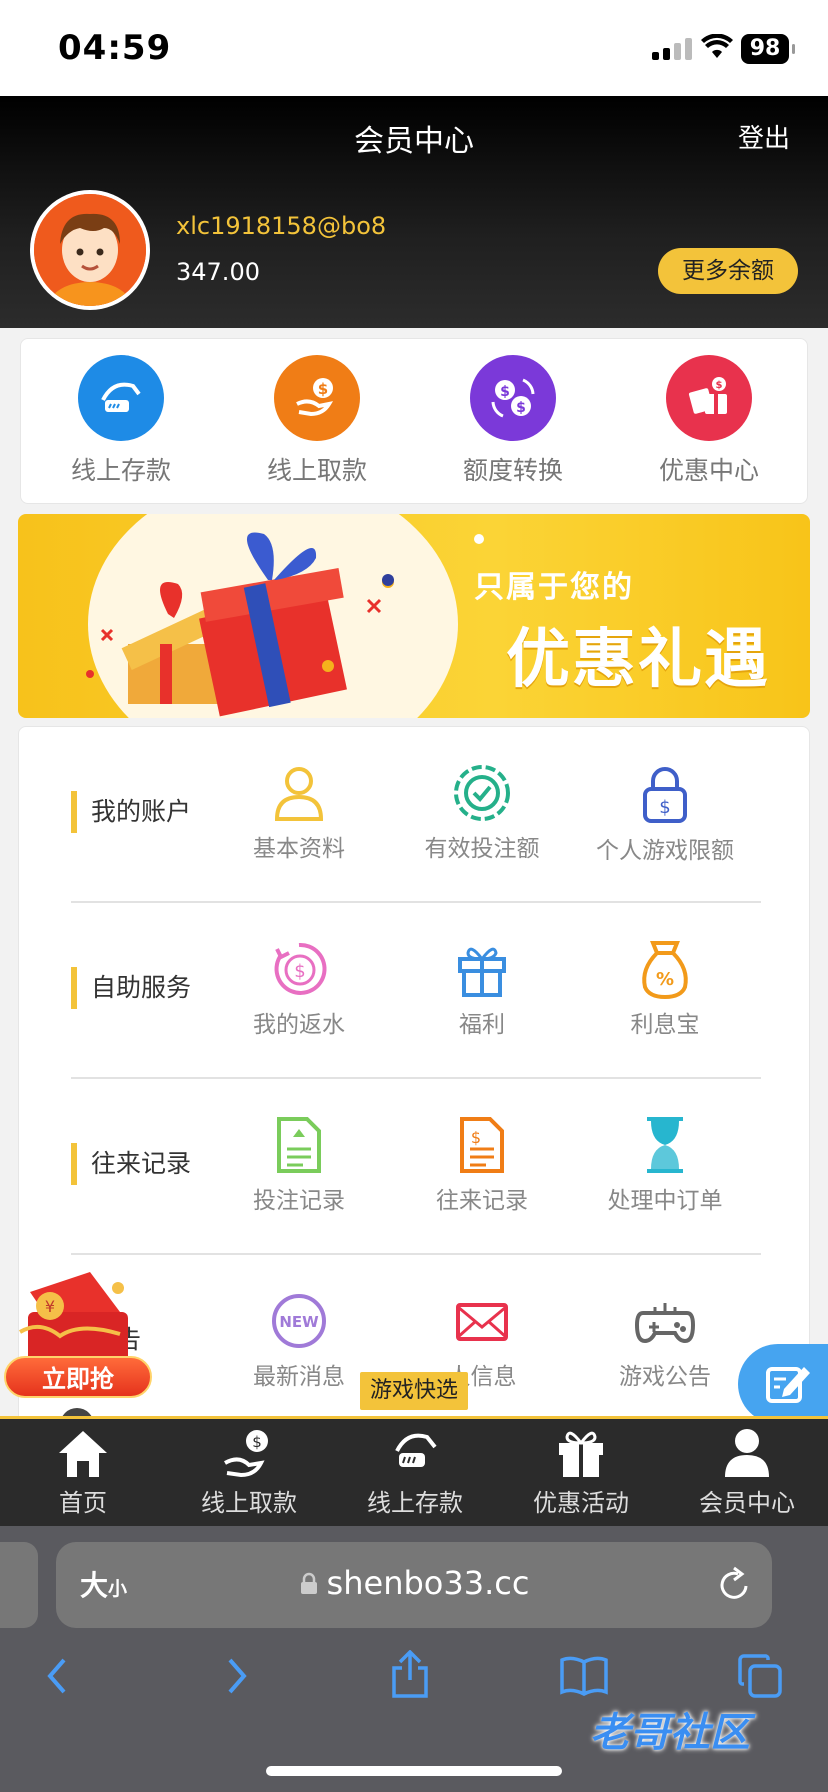 This screenshot has width=828, height=1792. I want to click on hourglass-icon, so click(665, 1145).